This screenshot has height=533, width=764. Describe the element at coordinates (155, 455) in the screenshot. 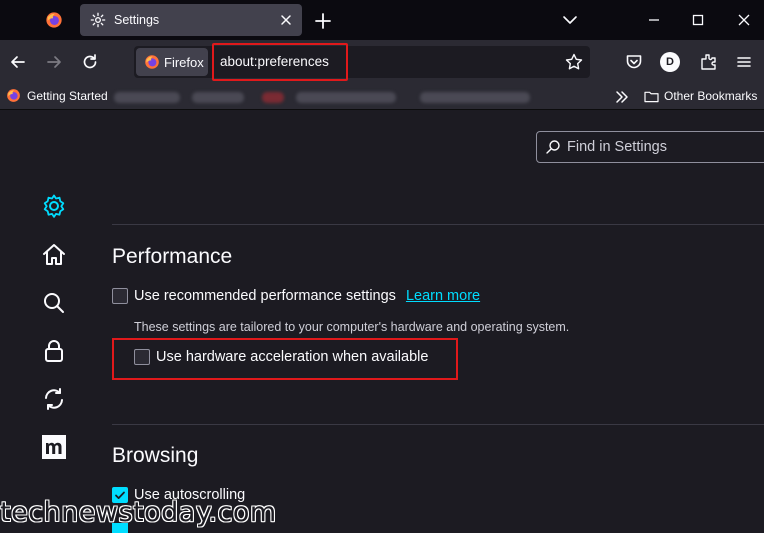

I see `section-heading-browsing: Browsing` at that location.